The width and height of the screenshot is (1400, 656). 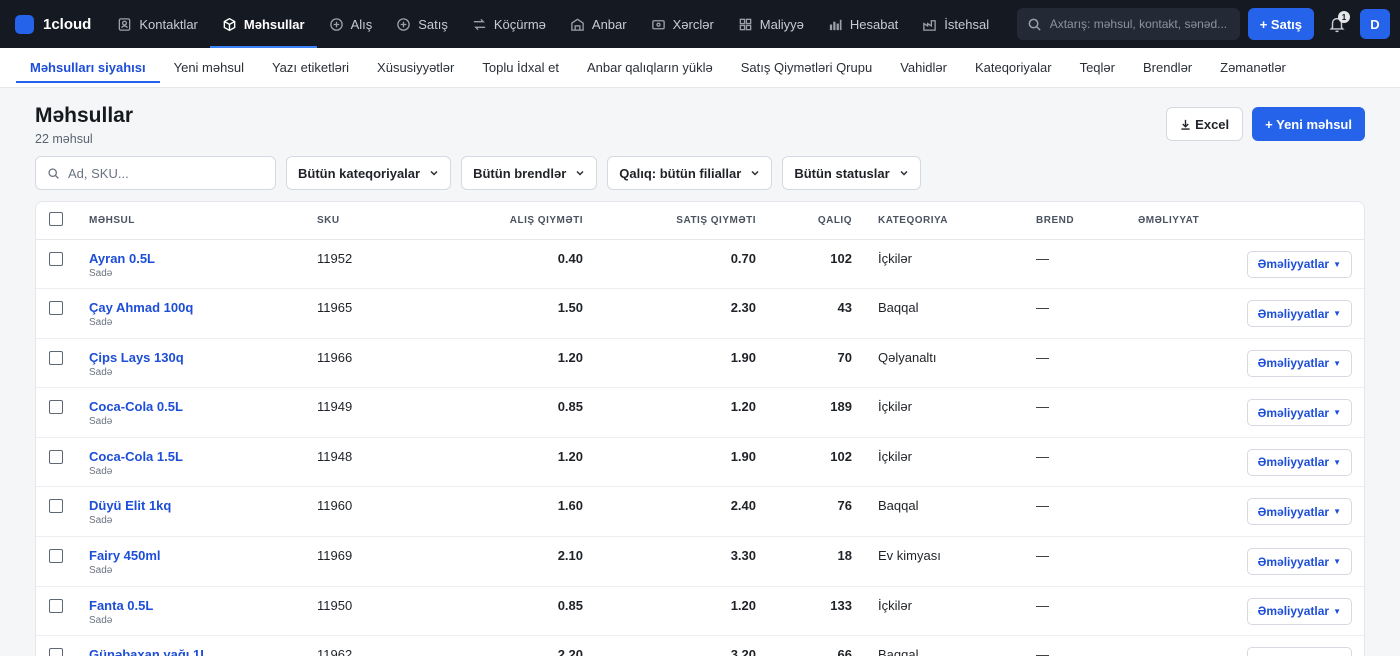 I want to click on nav-item-4: Köçürmə, so click(x=509, y=24).